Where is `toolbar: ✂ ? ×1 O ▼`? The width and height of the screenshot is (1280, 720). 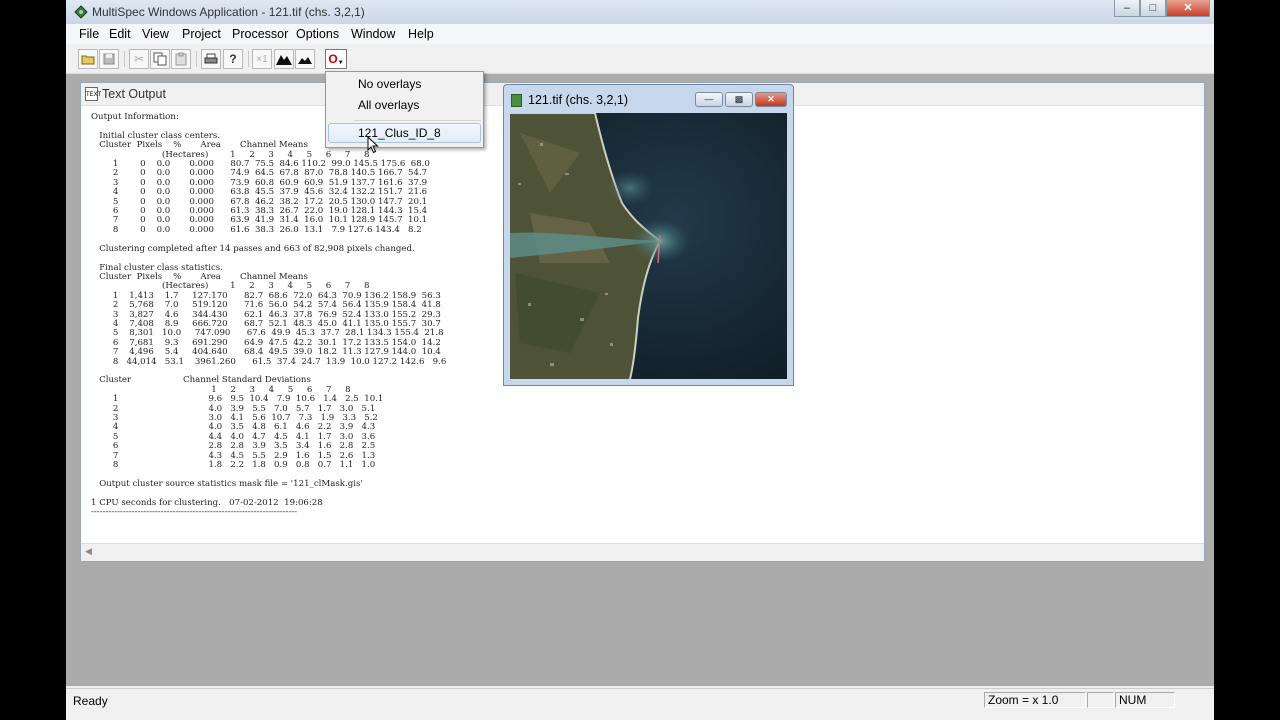 toolbar: ✂ ? ×1 O ▼ is located at coordinates (640, 59).